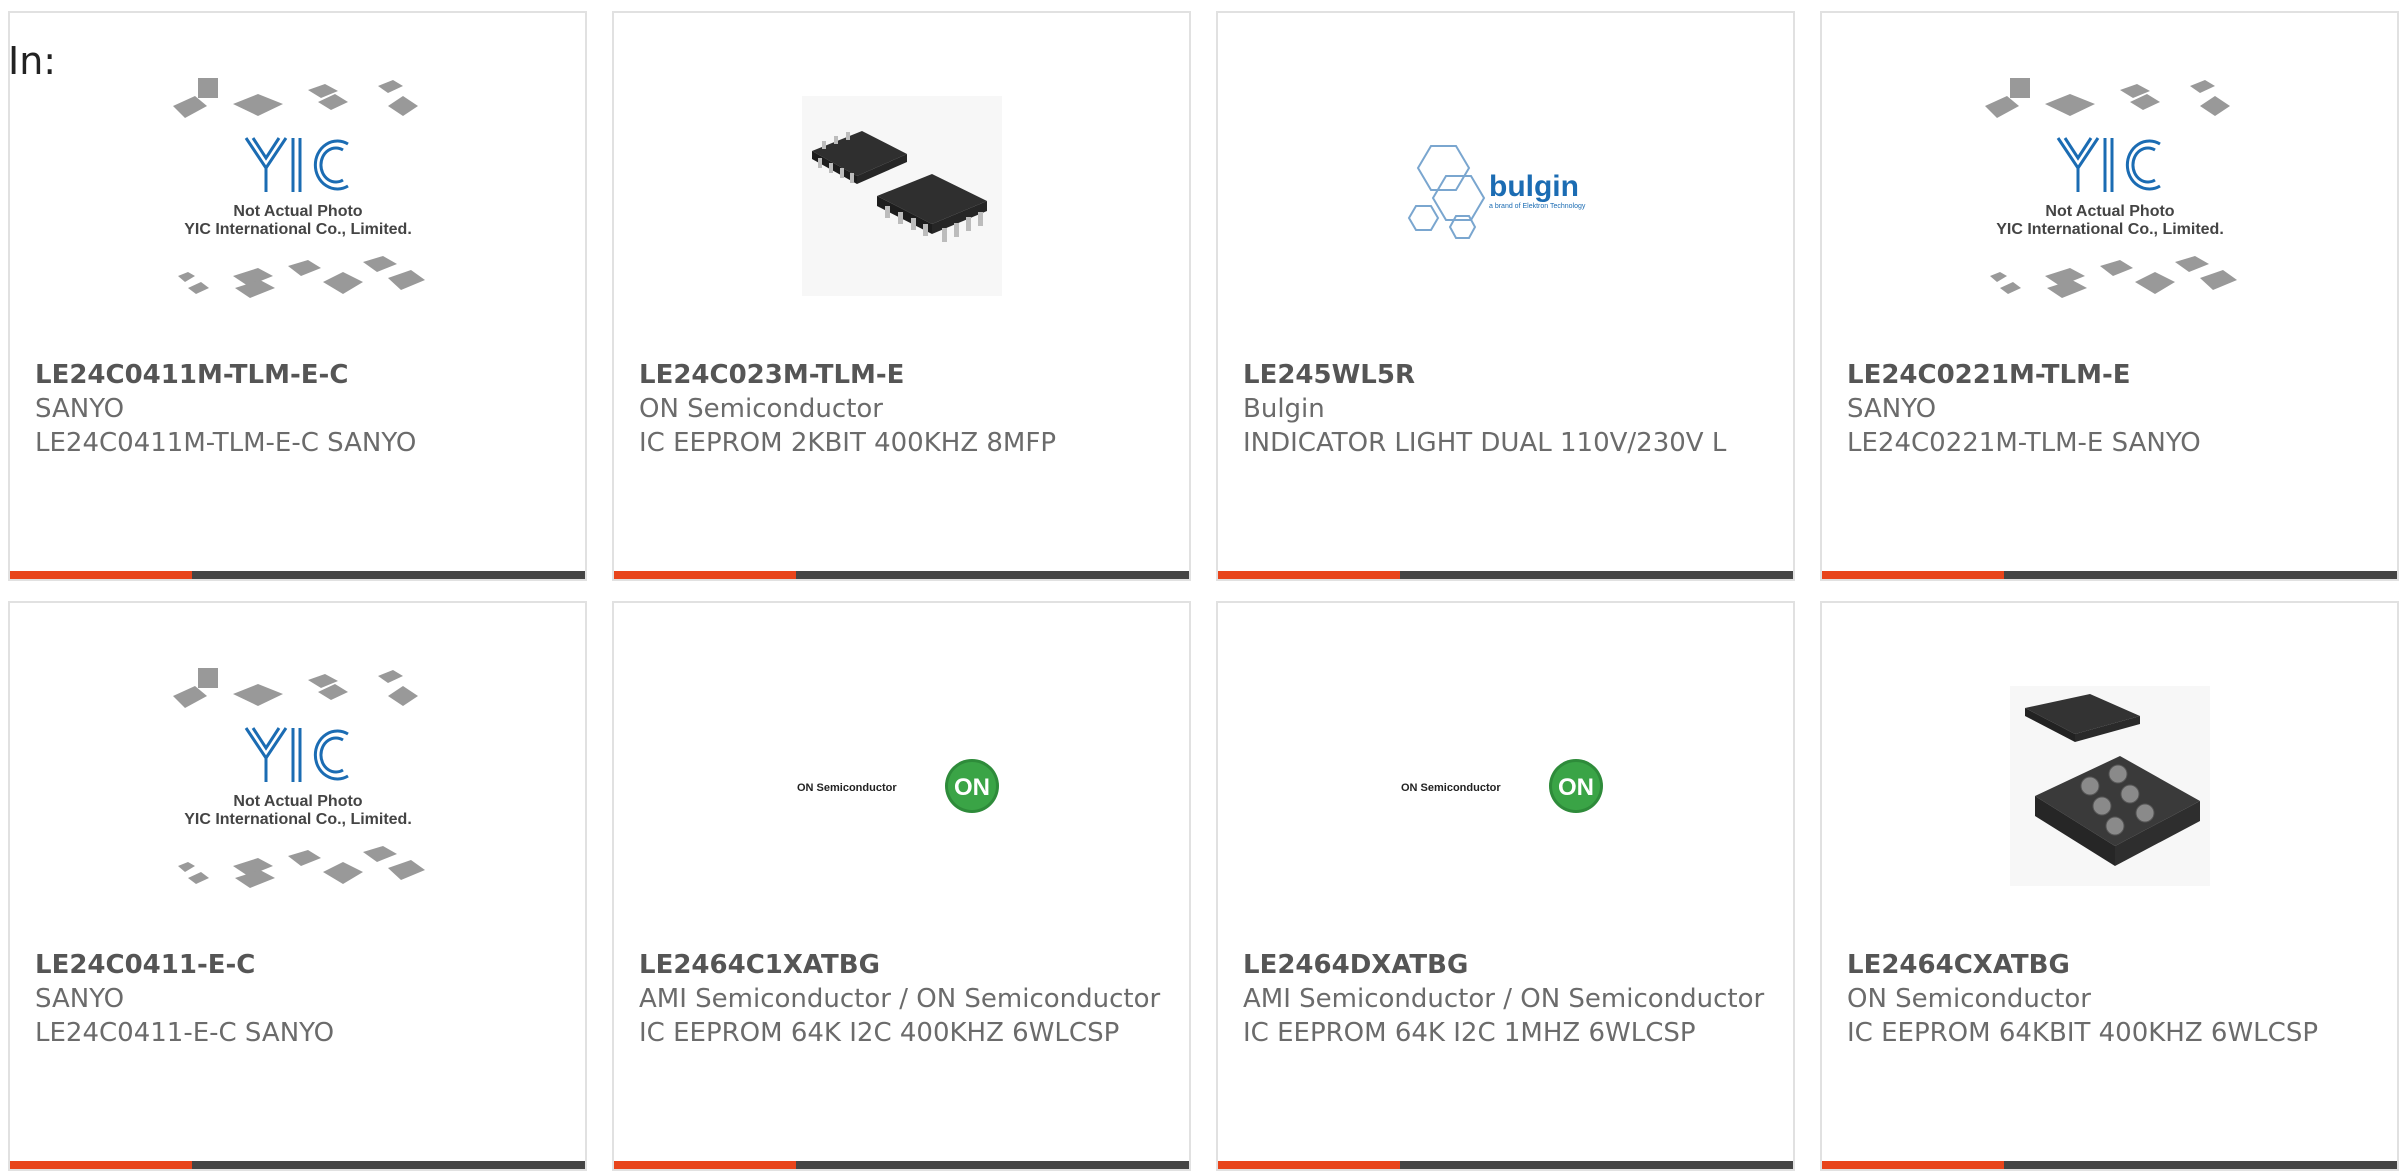 The image size is (2400, 1171). Describe the element at coordinates (2083, 1033) in the screenshot. I see `description: IC EEPROM 64KBIT 400KHZ 6WLCSP` at that location.